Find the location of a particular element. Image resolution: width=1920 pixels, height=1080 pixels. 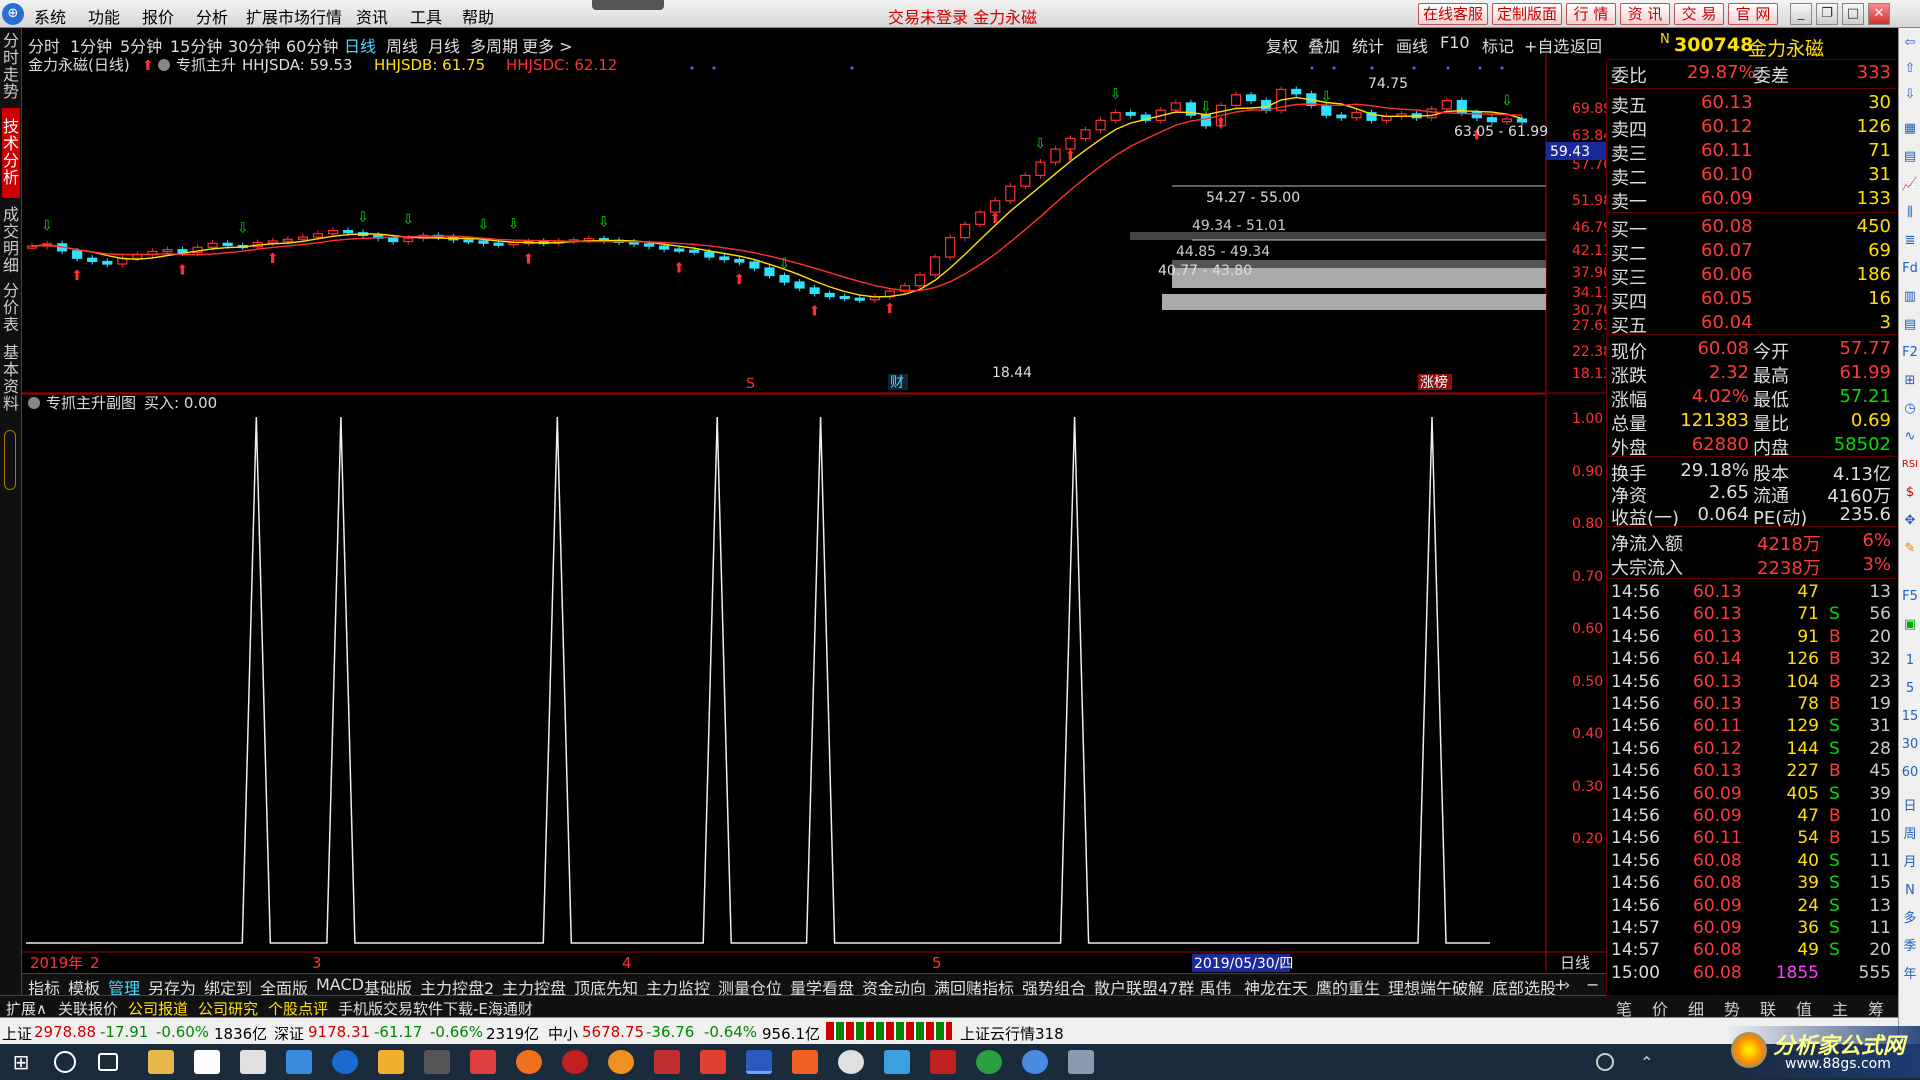

list-icon: ≣ is located at coordinates (1910, 241).